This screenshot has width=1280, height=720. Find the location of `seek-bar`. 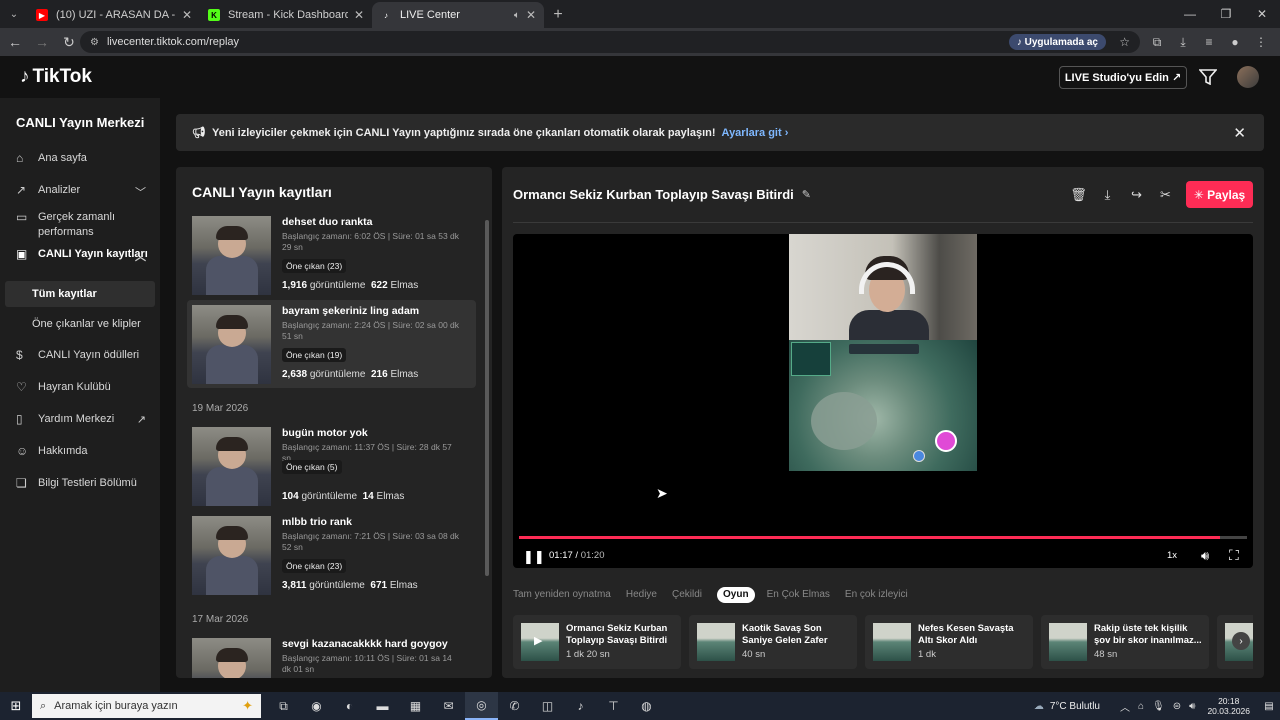

seek-bar is located at coordinates (883, 537).